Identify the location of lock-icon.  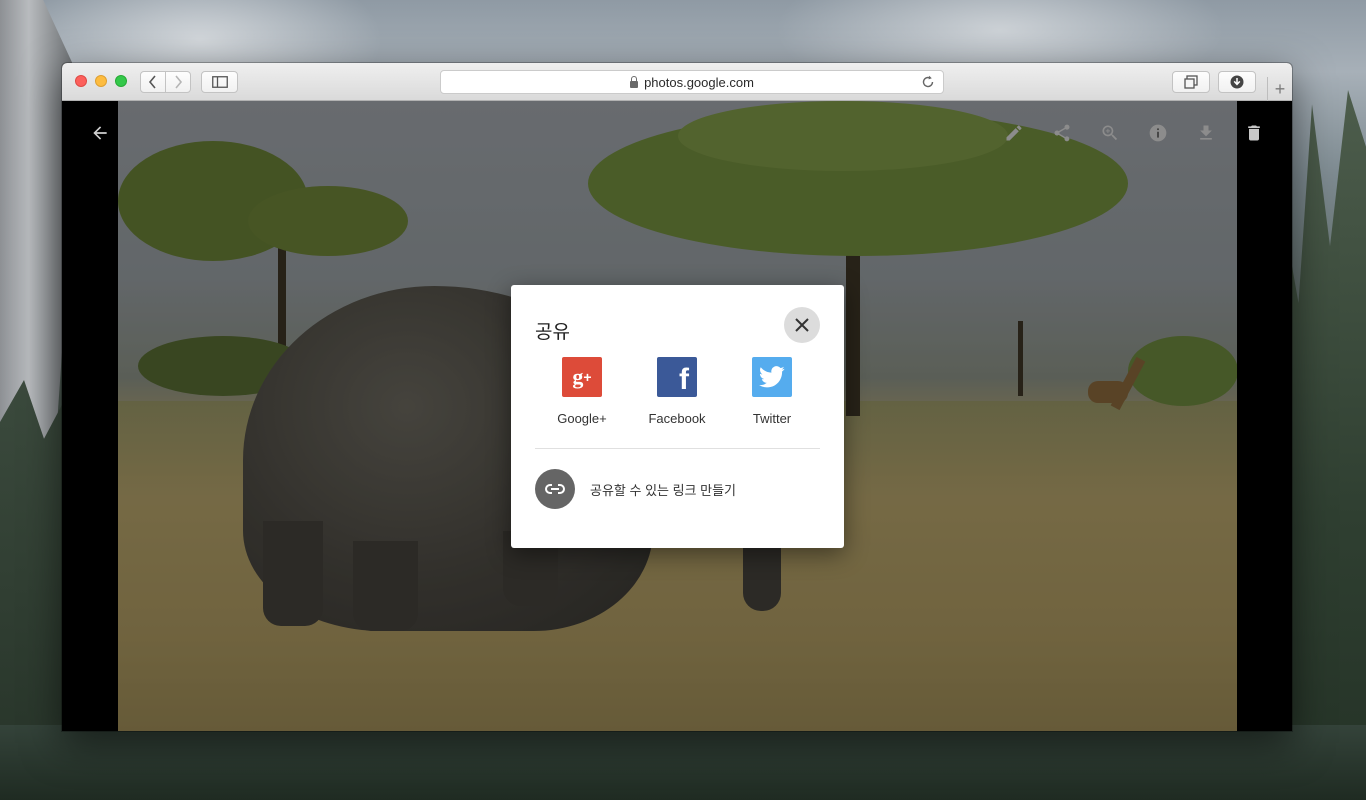
(634, 81).